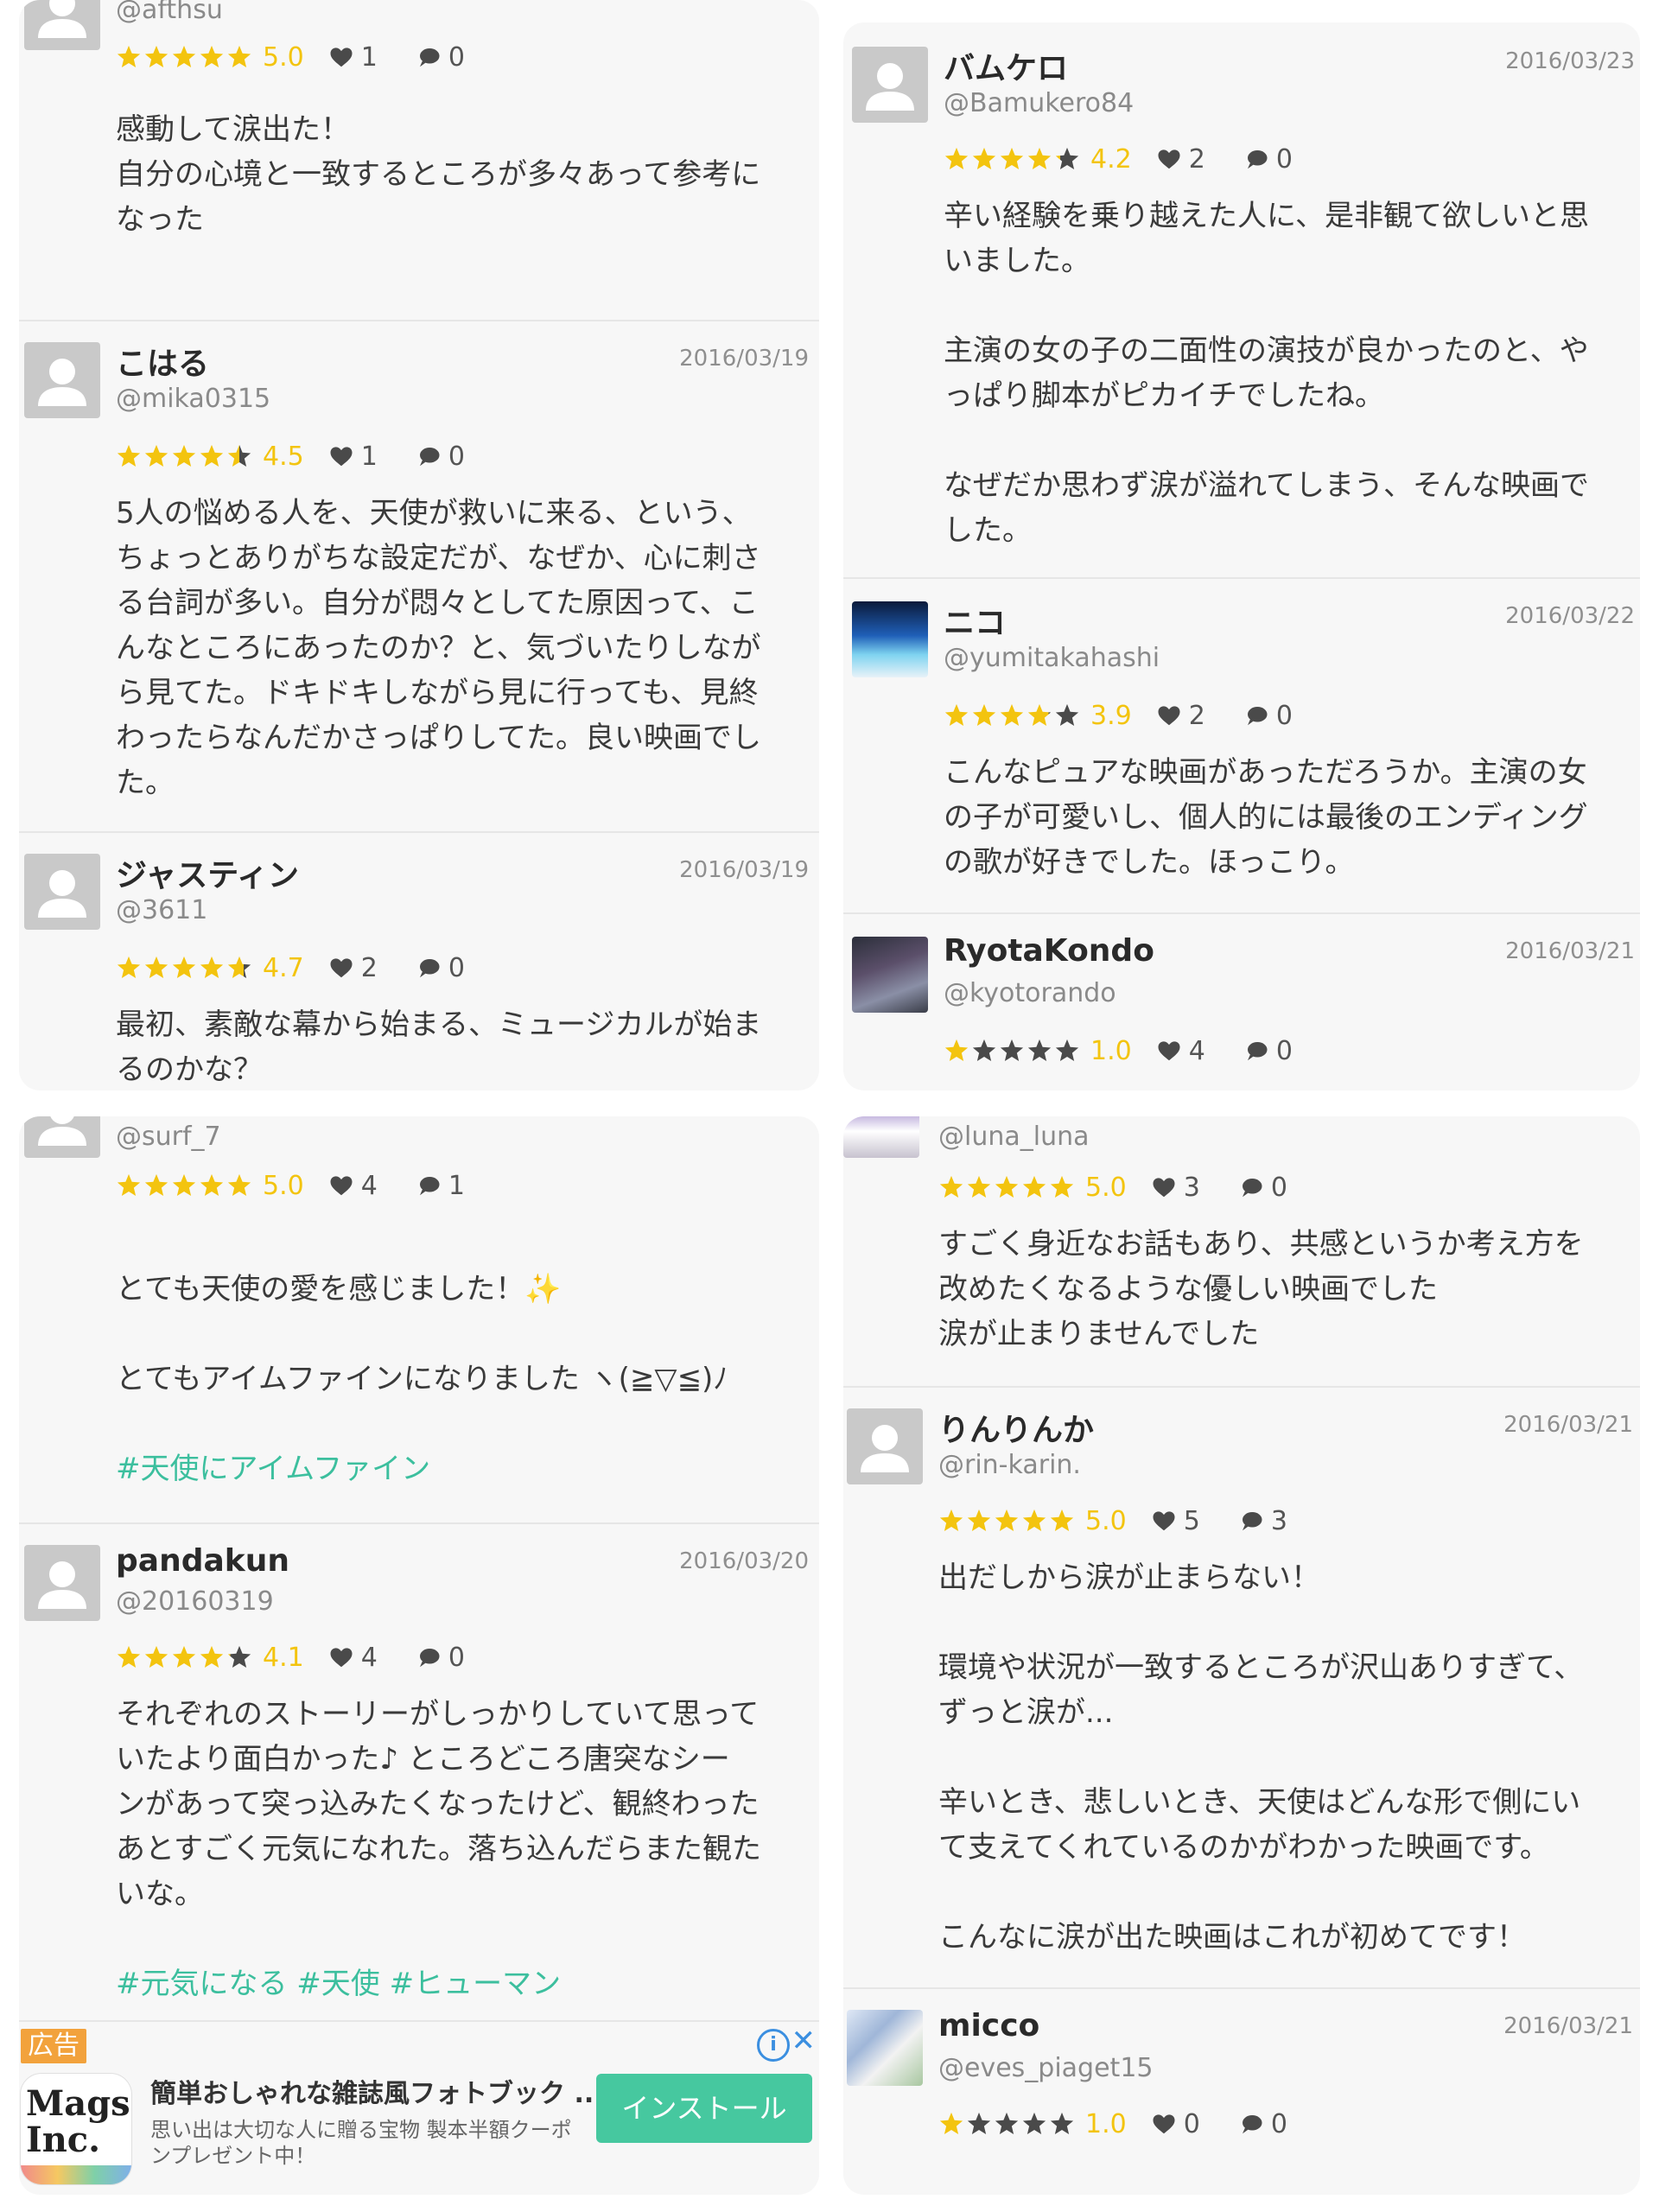  I want to click on user-name: バムケロ, so click(1006, 65).